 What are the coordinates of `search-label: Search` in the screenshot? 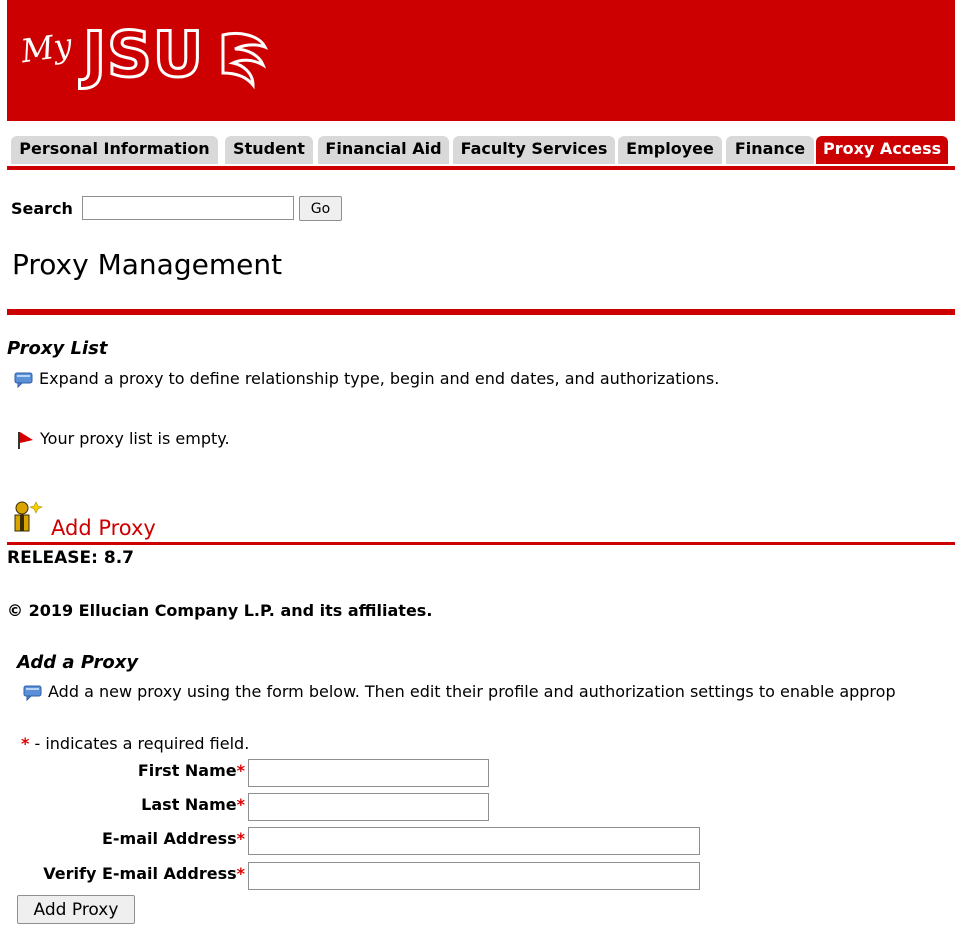 It's located at (42, 208).